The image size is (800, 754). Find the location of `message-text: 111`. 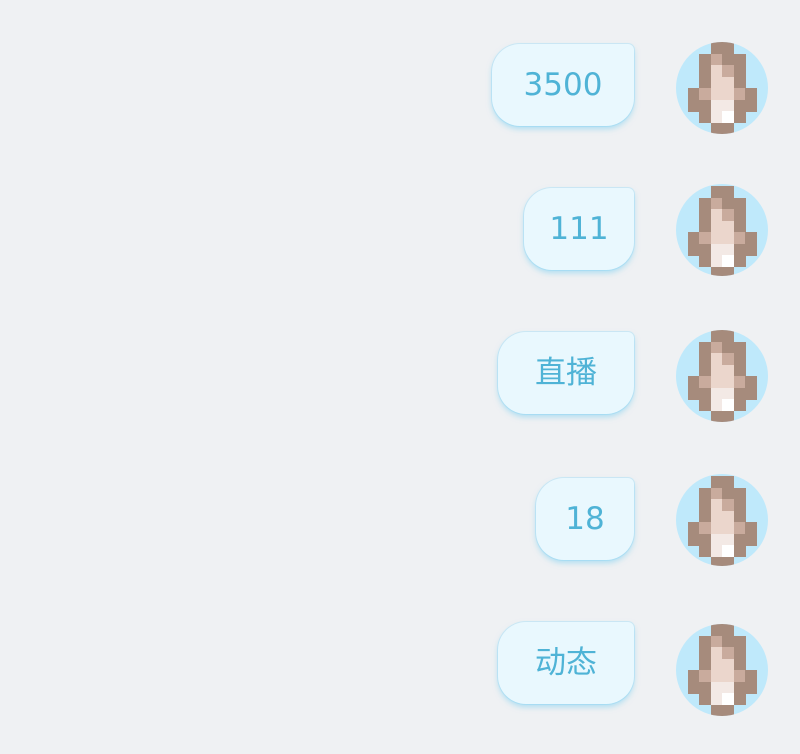

message-text: 111 is located at coordinates (579, 228).